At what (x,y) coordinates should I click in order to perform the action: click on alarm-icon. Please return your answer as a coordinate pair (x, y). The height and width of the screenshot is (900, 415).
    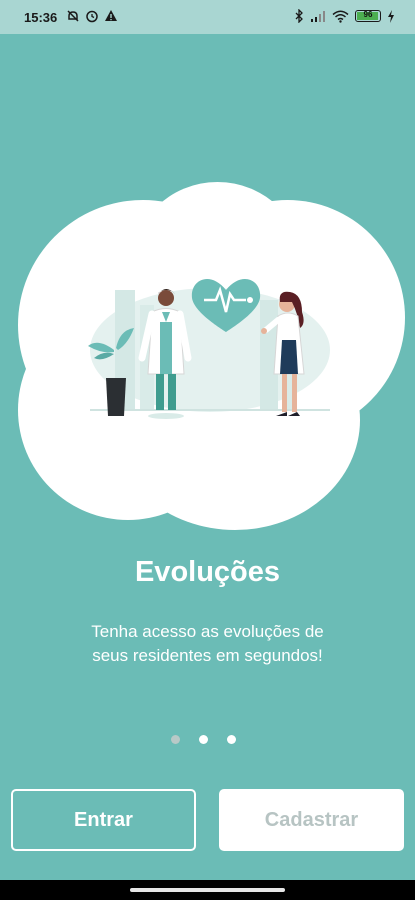
    Looking at the image, I should click on (92, 16).